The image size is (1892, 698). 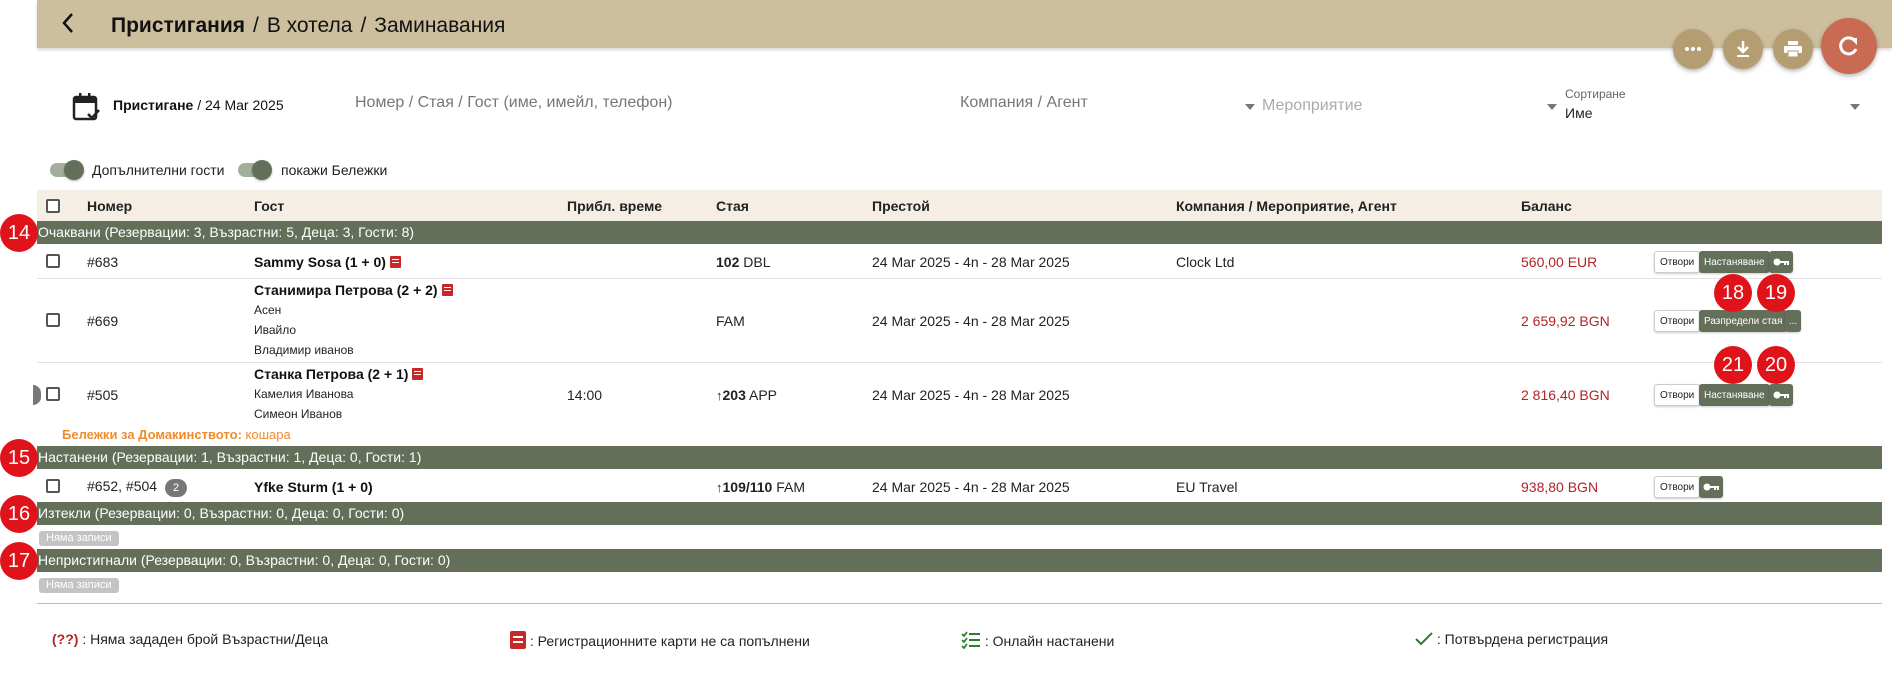 What do you see at coordinates (1733, 365) in the screenshot?
I see `step-badge: 21` at bounding box center [1733, 365].